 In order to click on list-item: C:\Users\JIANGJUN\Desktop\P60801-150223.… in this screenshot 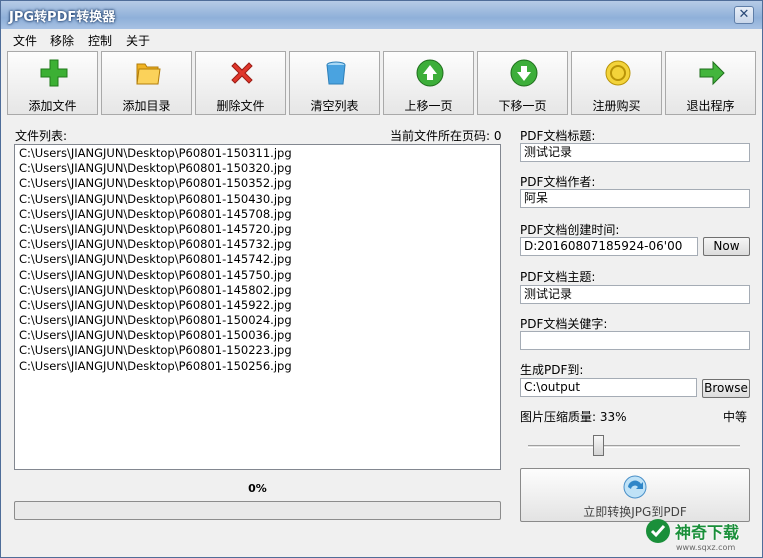, I will do `click(257, 350)`.